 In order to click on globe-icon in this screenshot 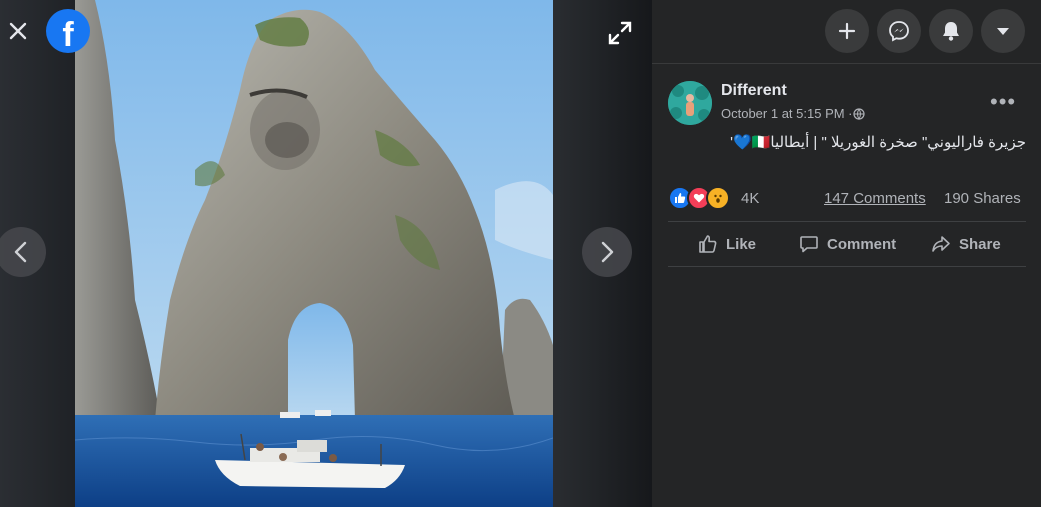, I will do `click(858, 113)`.